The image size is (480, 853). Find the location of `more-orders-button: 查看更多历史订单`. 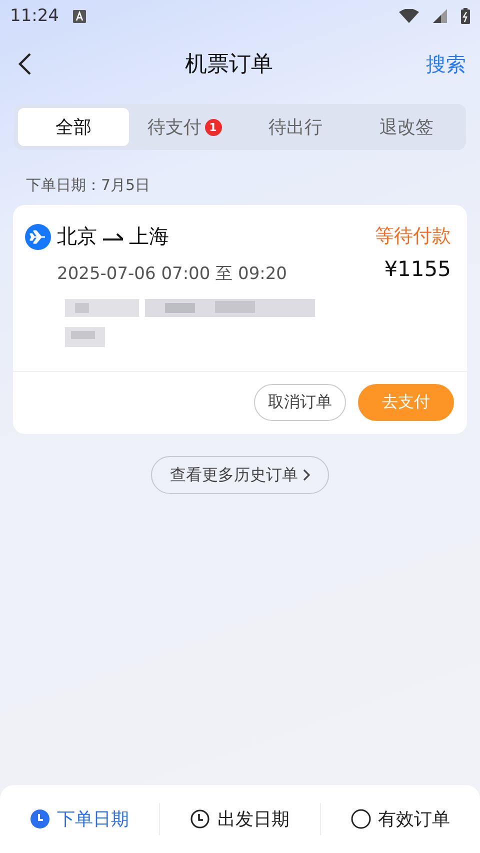

more-orders-button: 查看更多历史订单 is located at coordinates (240, 475).